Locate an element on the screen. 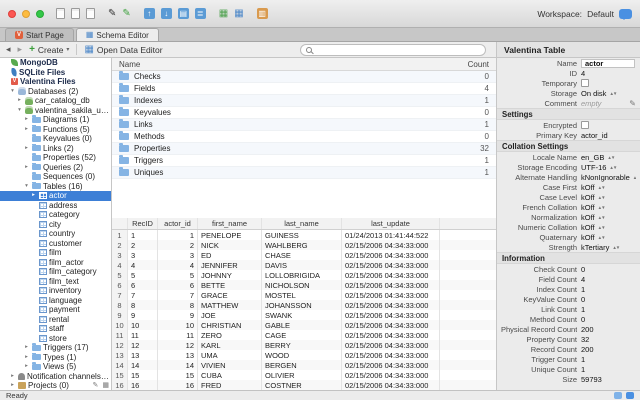  import-database-icon: ↑ is located at coordinates (149, 13).